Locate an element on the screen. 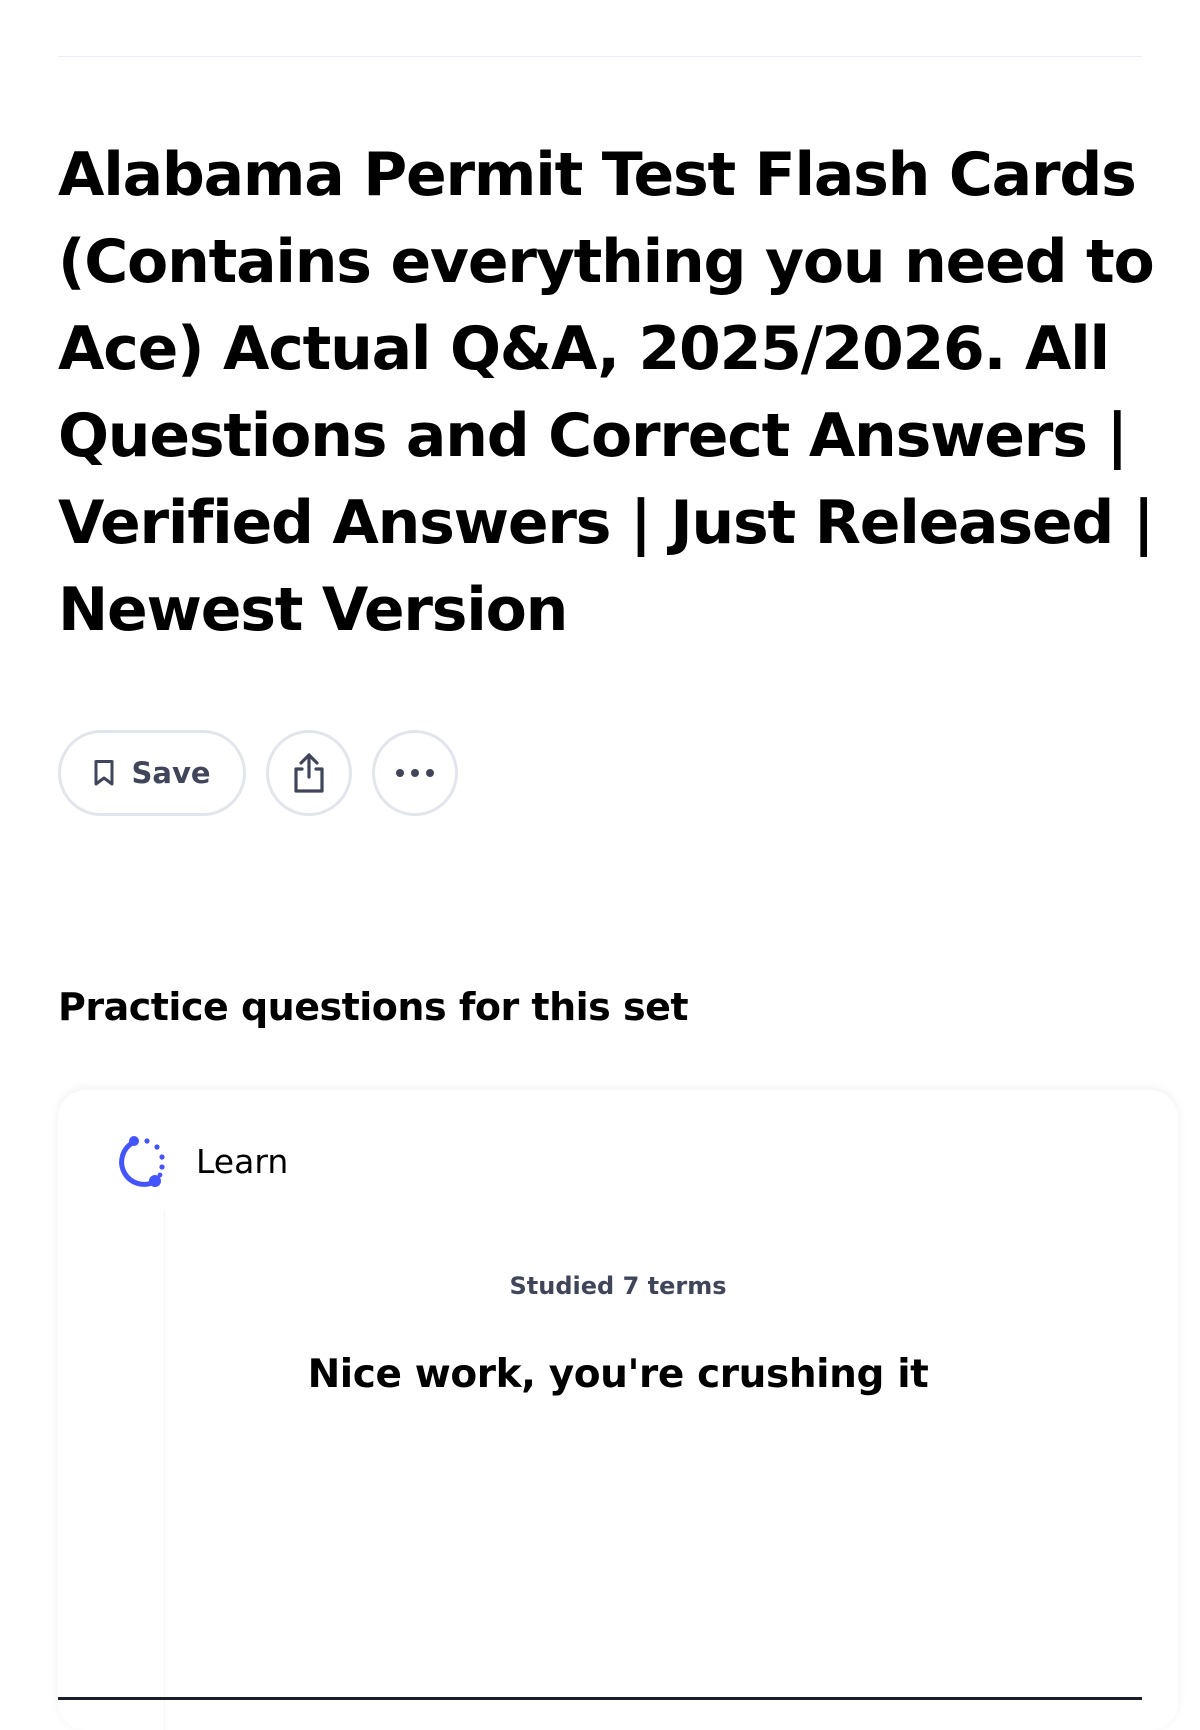 This screenshot has width=1200, height=1730. save-button-label: Save is located at coordinates (171, 773).